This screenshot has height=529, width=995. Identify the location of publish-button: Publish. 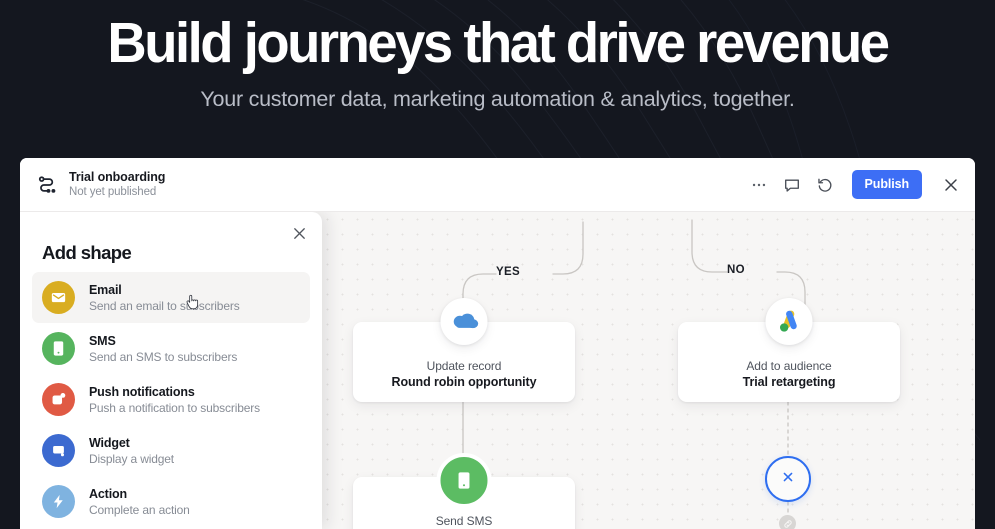
(886, 184).